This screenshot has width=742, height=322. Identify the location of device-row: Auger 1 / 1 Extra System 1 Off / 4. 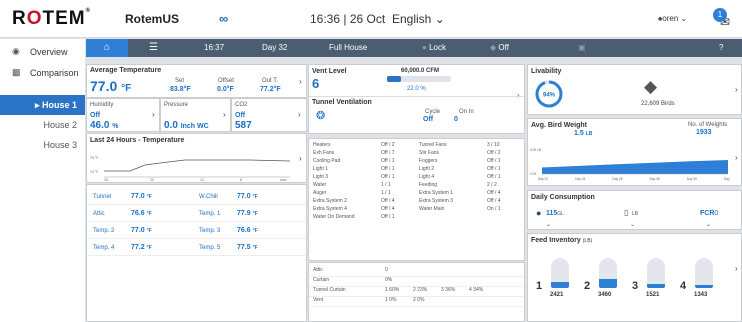
(416, 194).